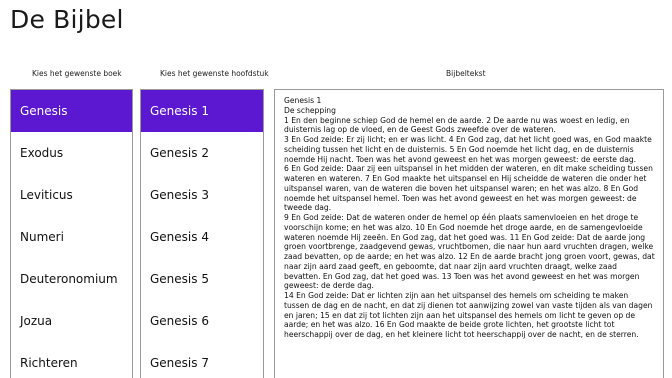 The width and height of the screenshot is (672, 378). I want to click on chapter-item: Genesis 5, so click(202, 279).